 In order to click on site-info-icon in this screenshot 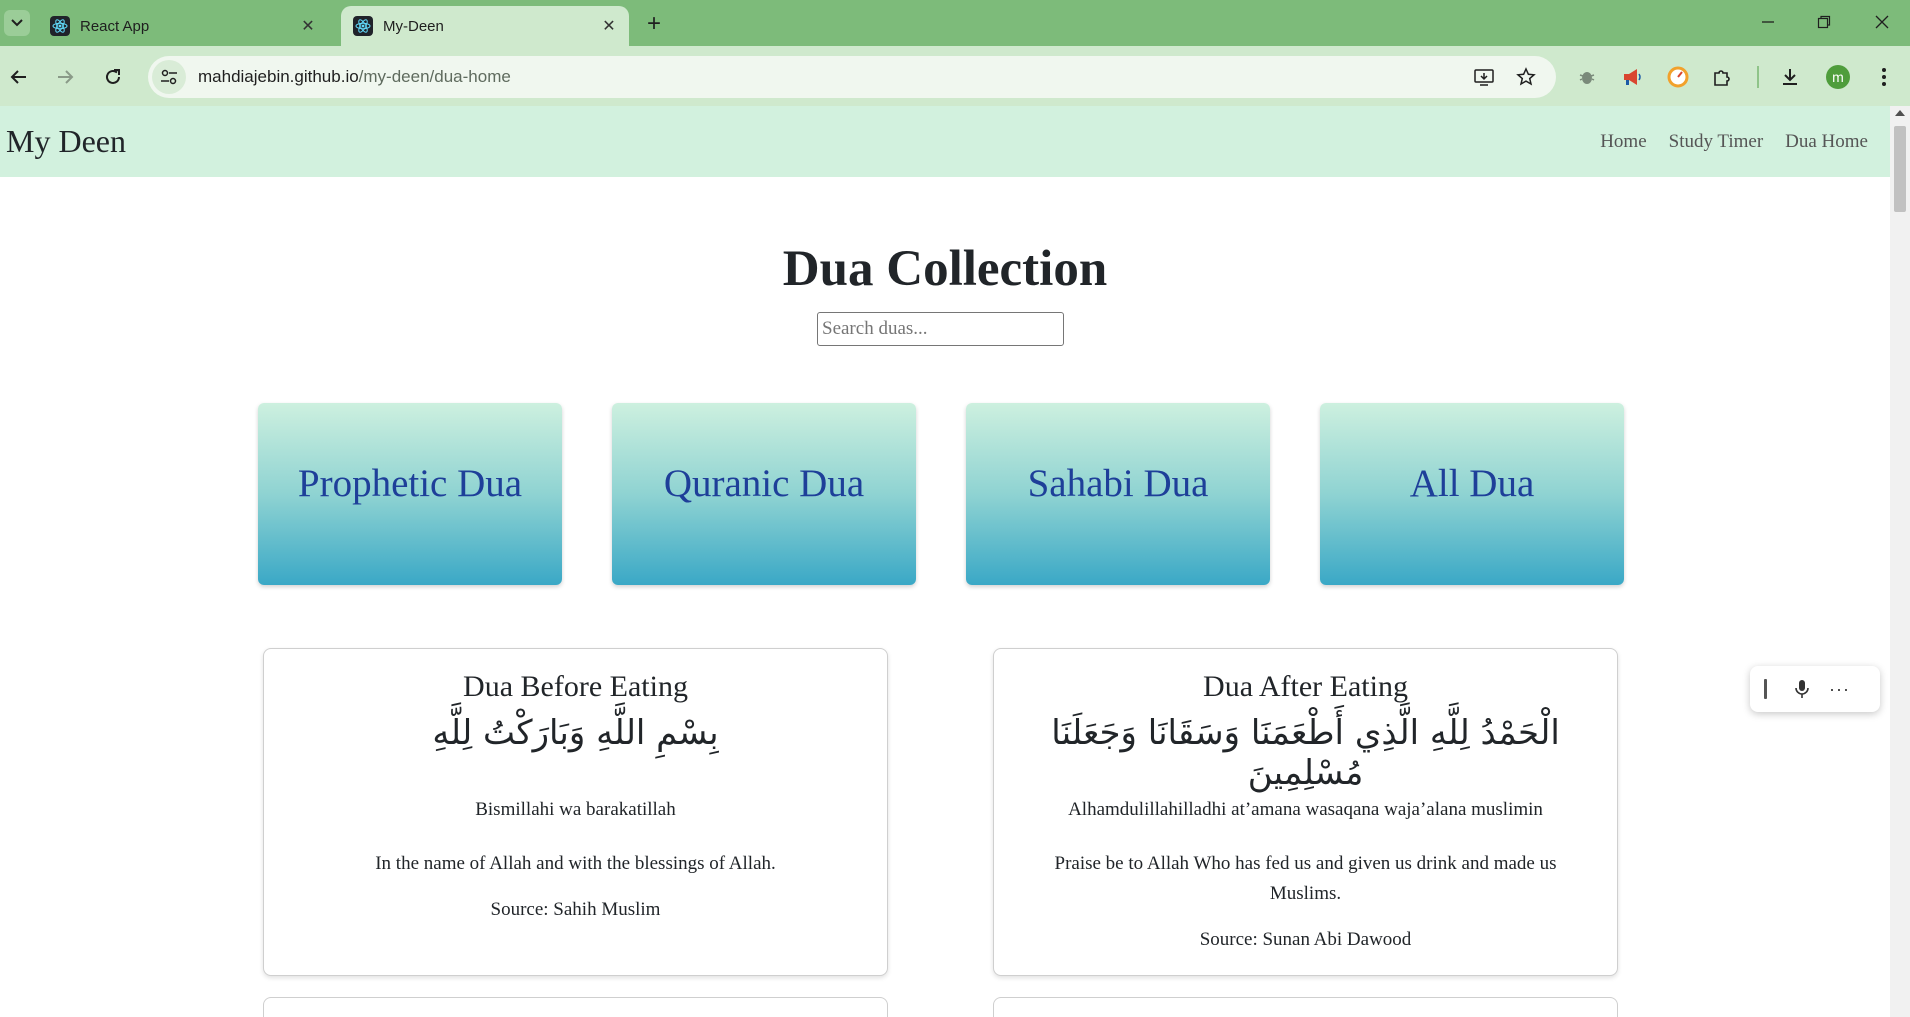, I will do `click(169, 77)`.